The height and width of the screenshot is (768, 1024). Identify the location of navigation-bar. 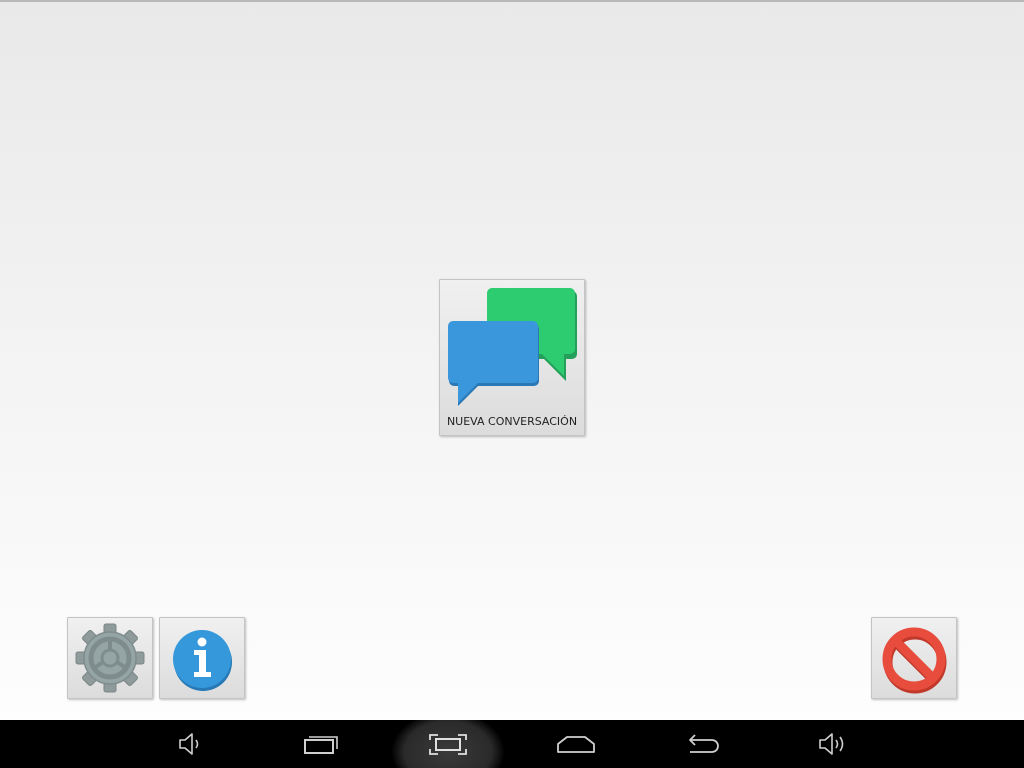
(512, 744).